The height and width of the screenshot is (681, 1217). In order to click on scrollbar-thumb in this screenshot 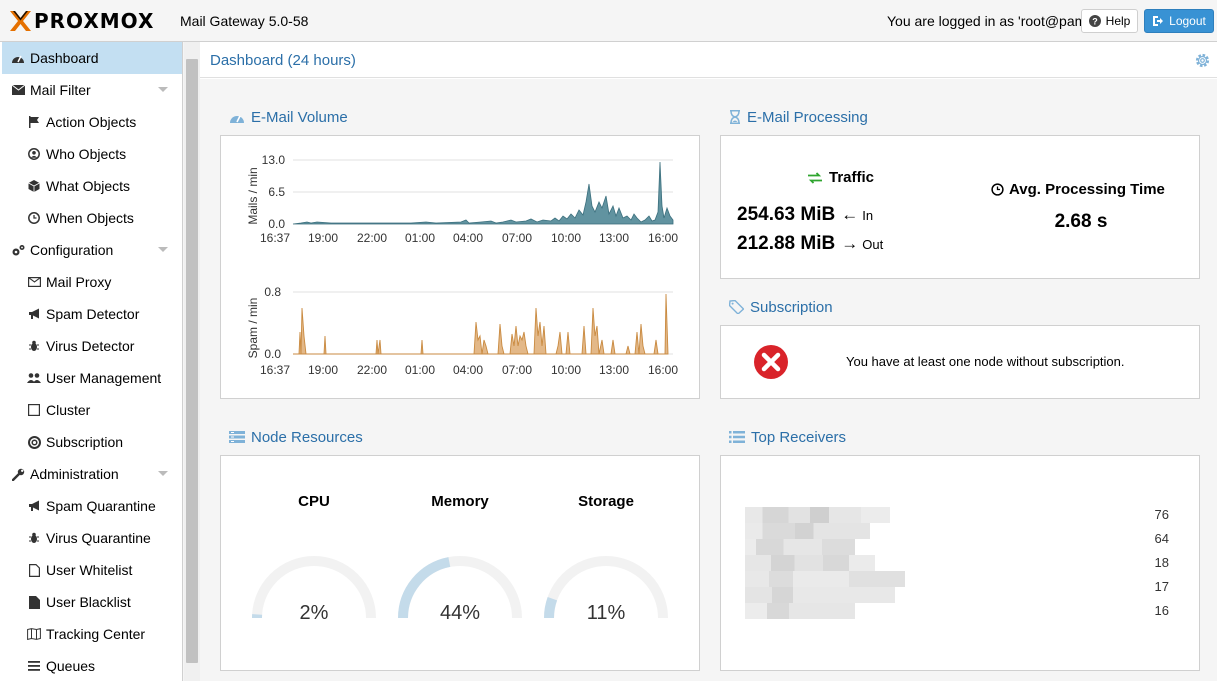, I will do `click(192, 361)`.